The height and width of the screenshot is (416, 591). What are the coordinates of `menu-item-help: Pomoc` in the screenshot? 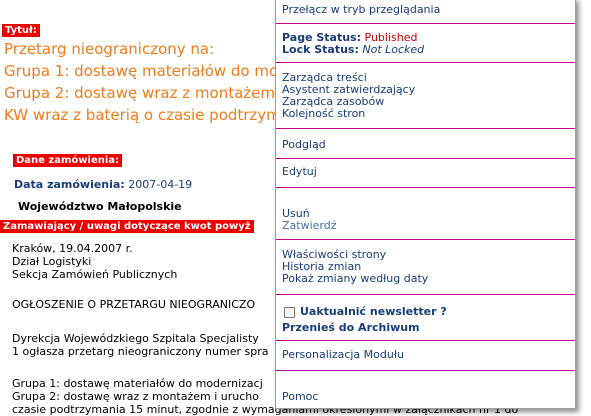 It's located at (300, 397).